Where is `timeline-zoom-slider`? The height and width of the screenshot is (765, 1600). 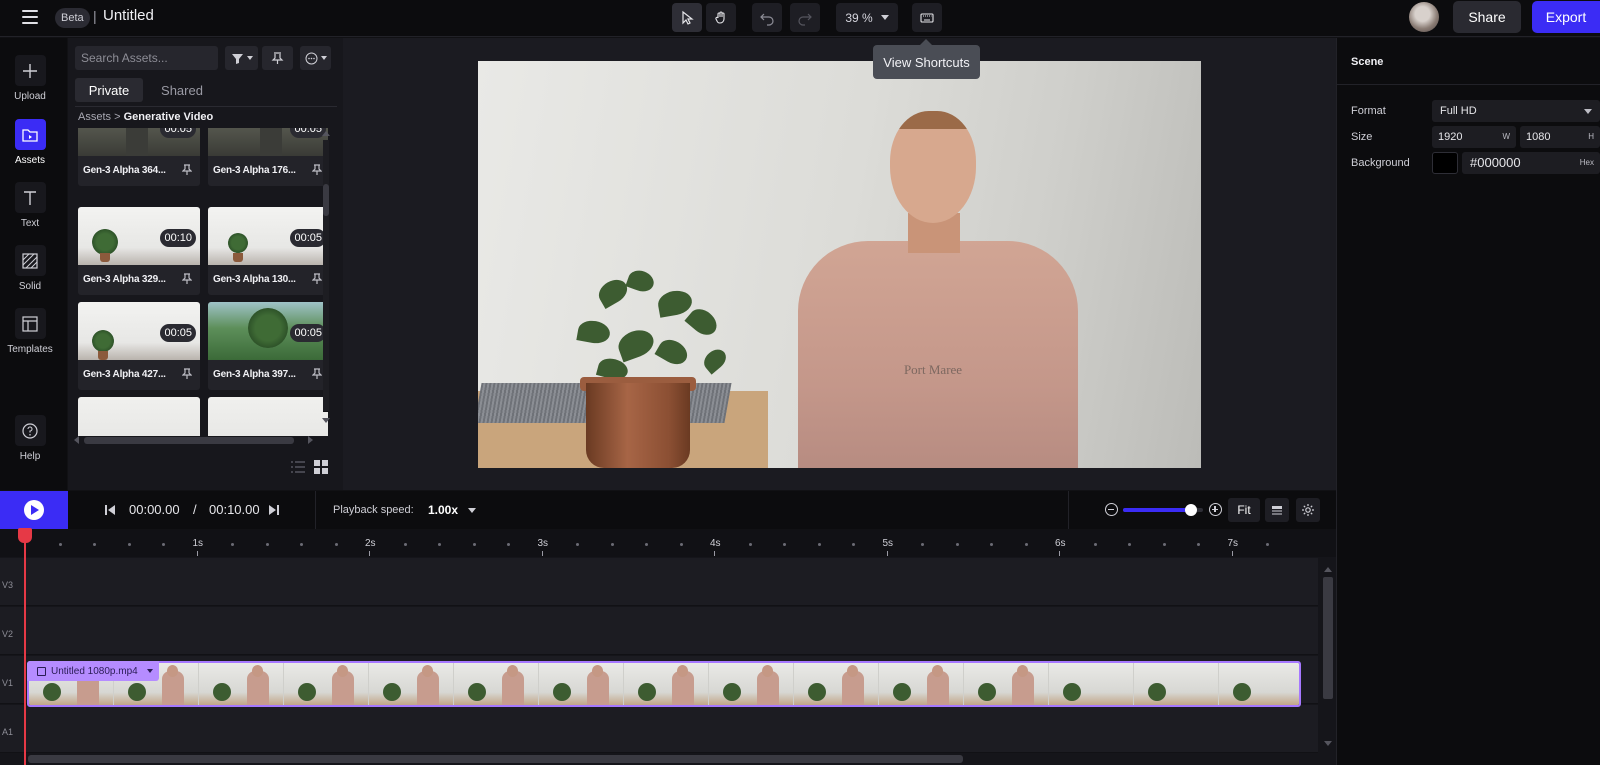
timeline-zoom-slider is located at coordinates (1163, 510).